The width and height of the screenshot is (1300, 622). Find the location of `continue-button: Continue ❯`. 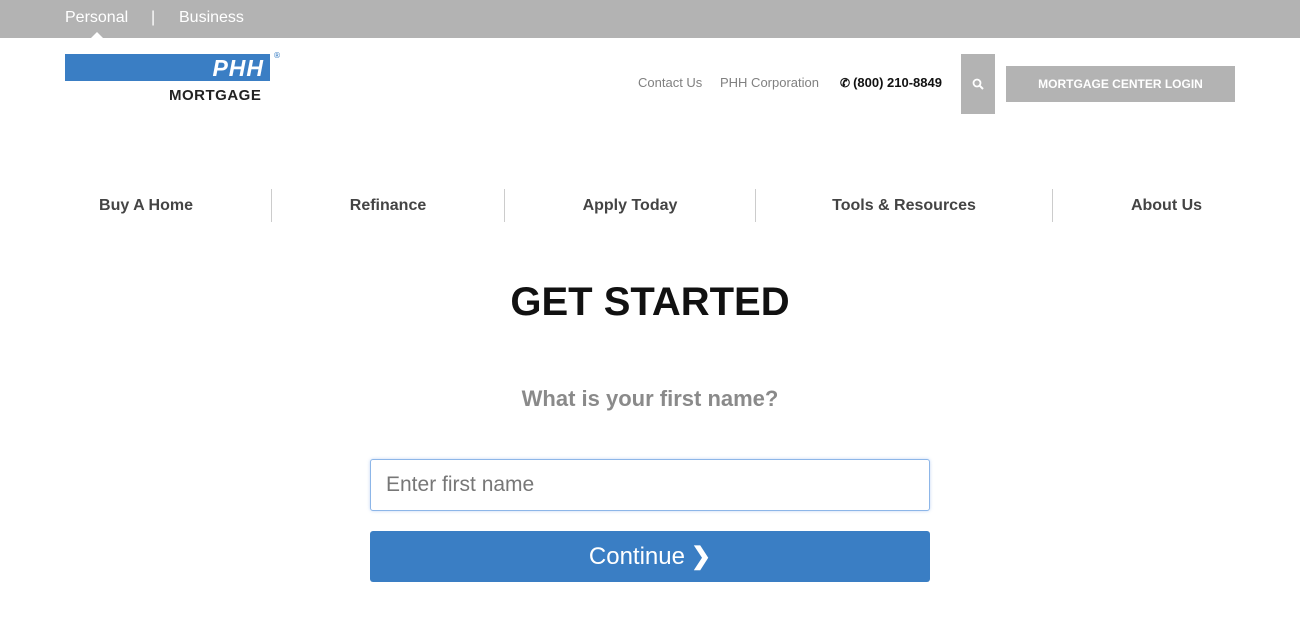

continue-button: Continue ❯ is located at coordinates (650, 556).